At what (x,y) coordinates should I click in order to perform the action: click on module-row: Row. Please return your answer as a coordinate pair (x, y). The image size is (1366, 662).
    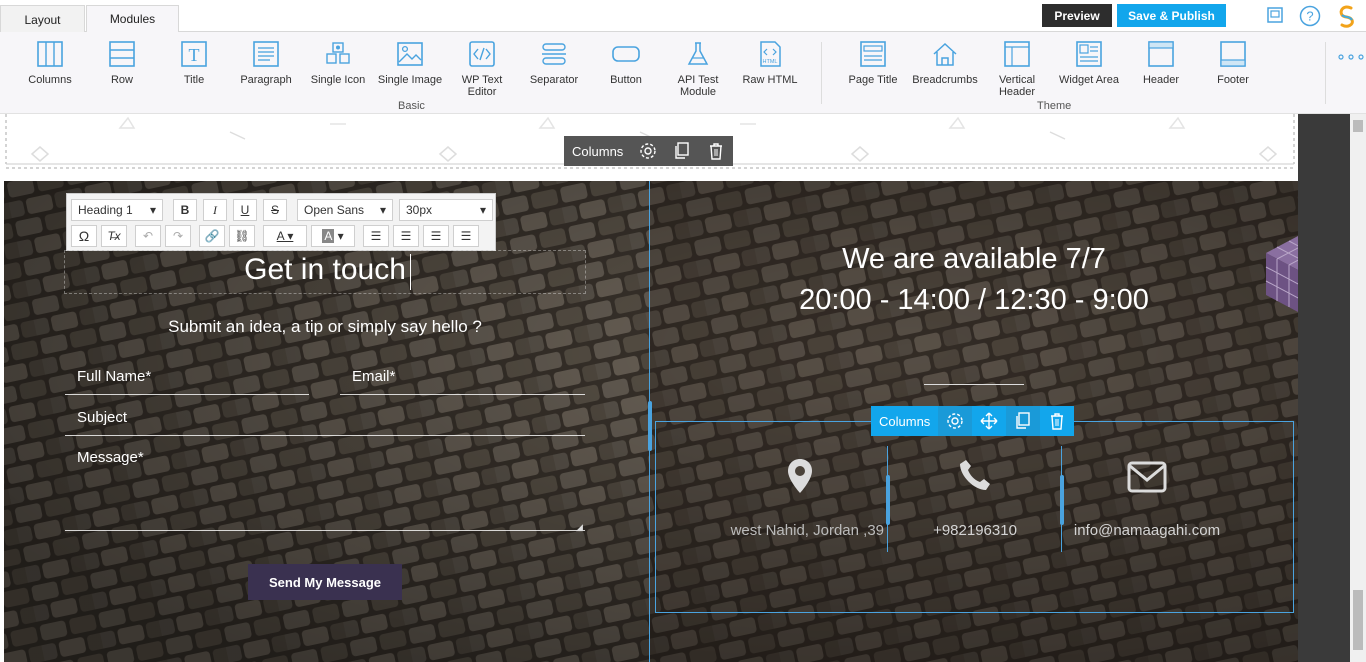
    Looking at the image, I should click on (122, 63).